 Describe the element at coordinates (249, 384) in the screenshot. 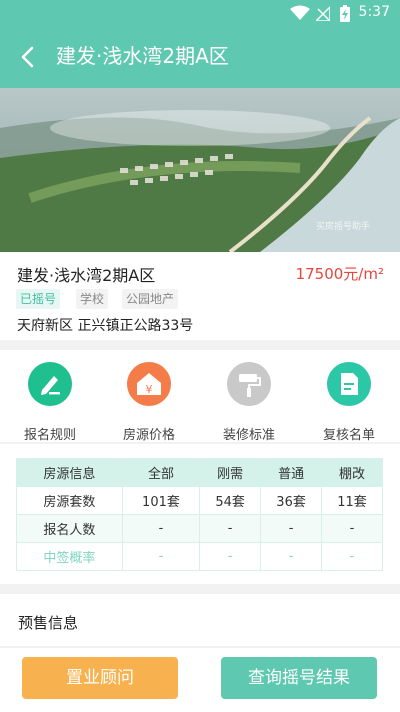

I see `paint-roller-icon` at that location.